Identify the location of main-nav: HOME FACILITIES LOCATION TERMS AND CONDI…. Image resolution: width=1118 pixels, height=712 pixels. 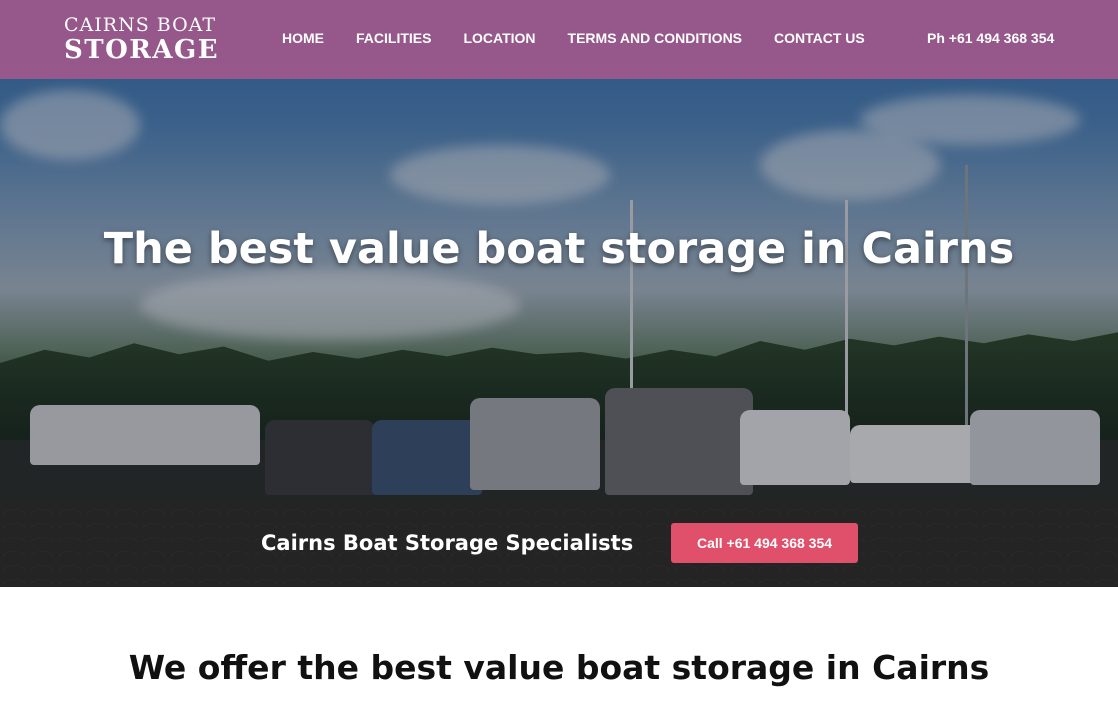
(589, 38).